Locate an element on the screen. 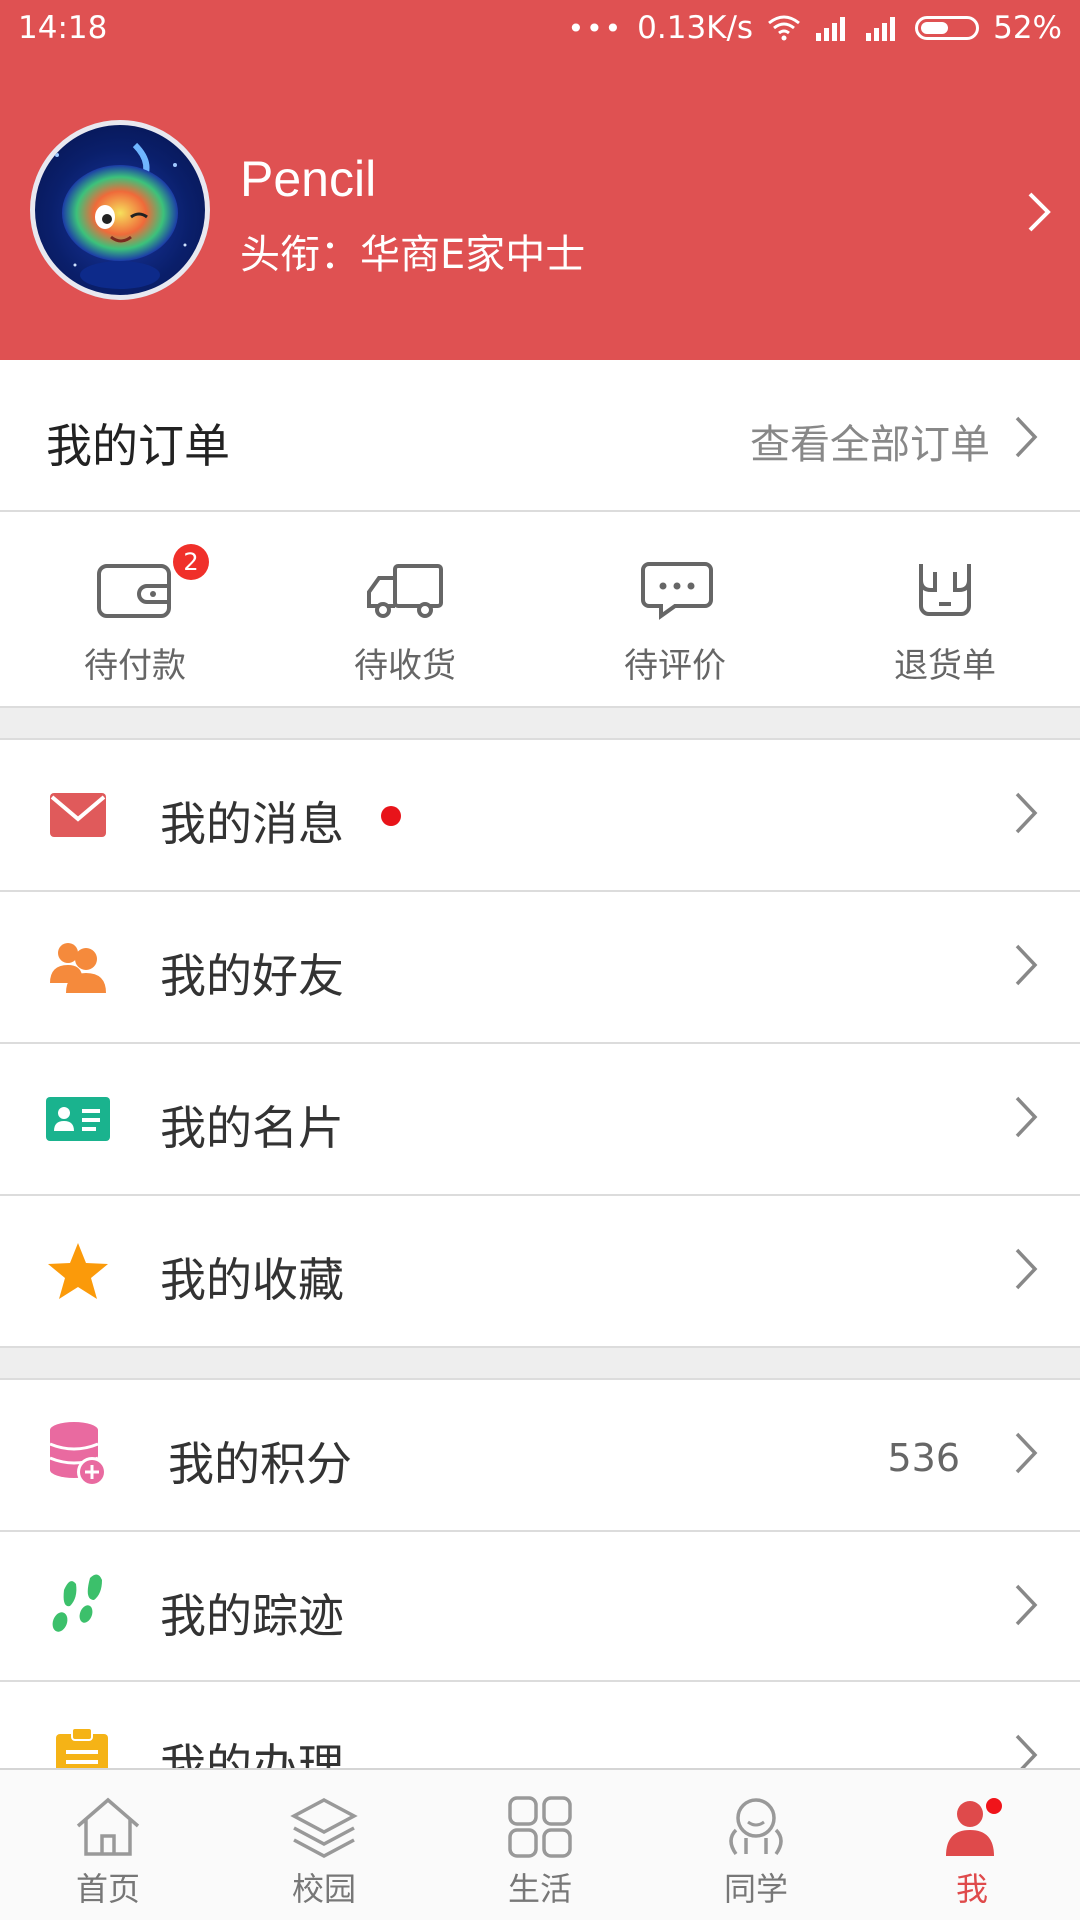 The image size is (1080, 1920). battery-percent: 52% is located at coordinates (1027, 28).